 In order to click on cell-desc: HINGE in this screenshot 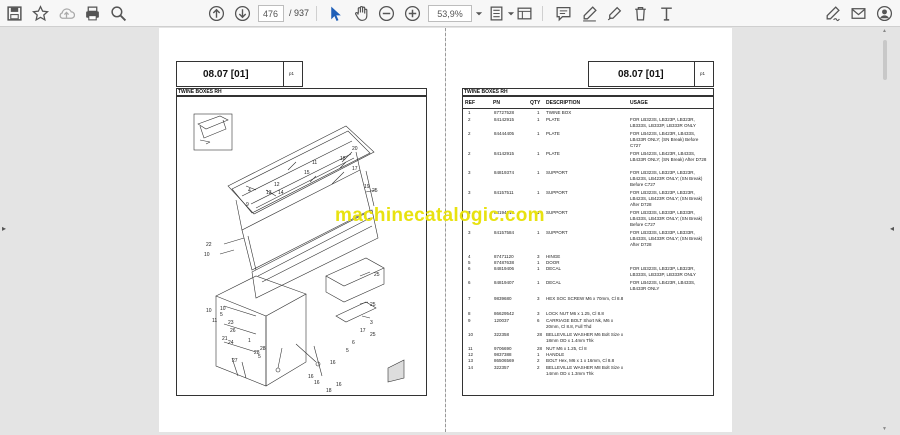, I will do `click(553, 256)`.